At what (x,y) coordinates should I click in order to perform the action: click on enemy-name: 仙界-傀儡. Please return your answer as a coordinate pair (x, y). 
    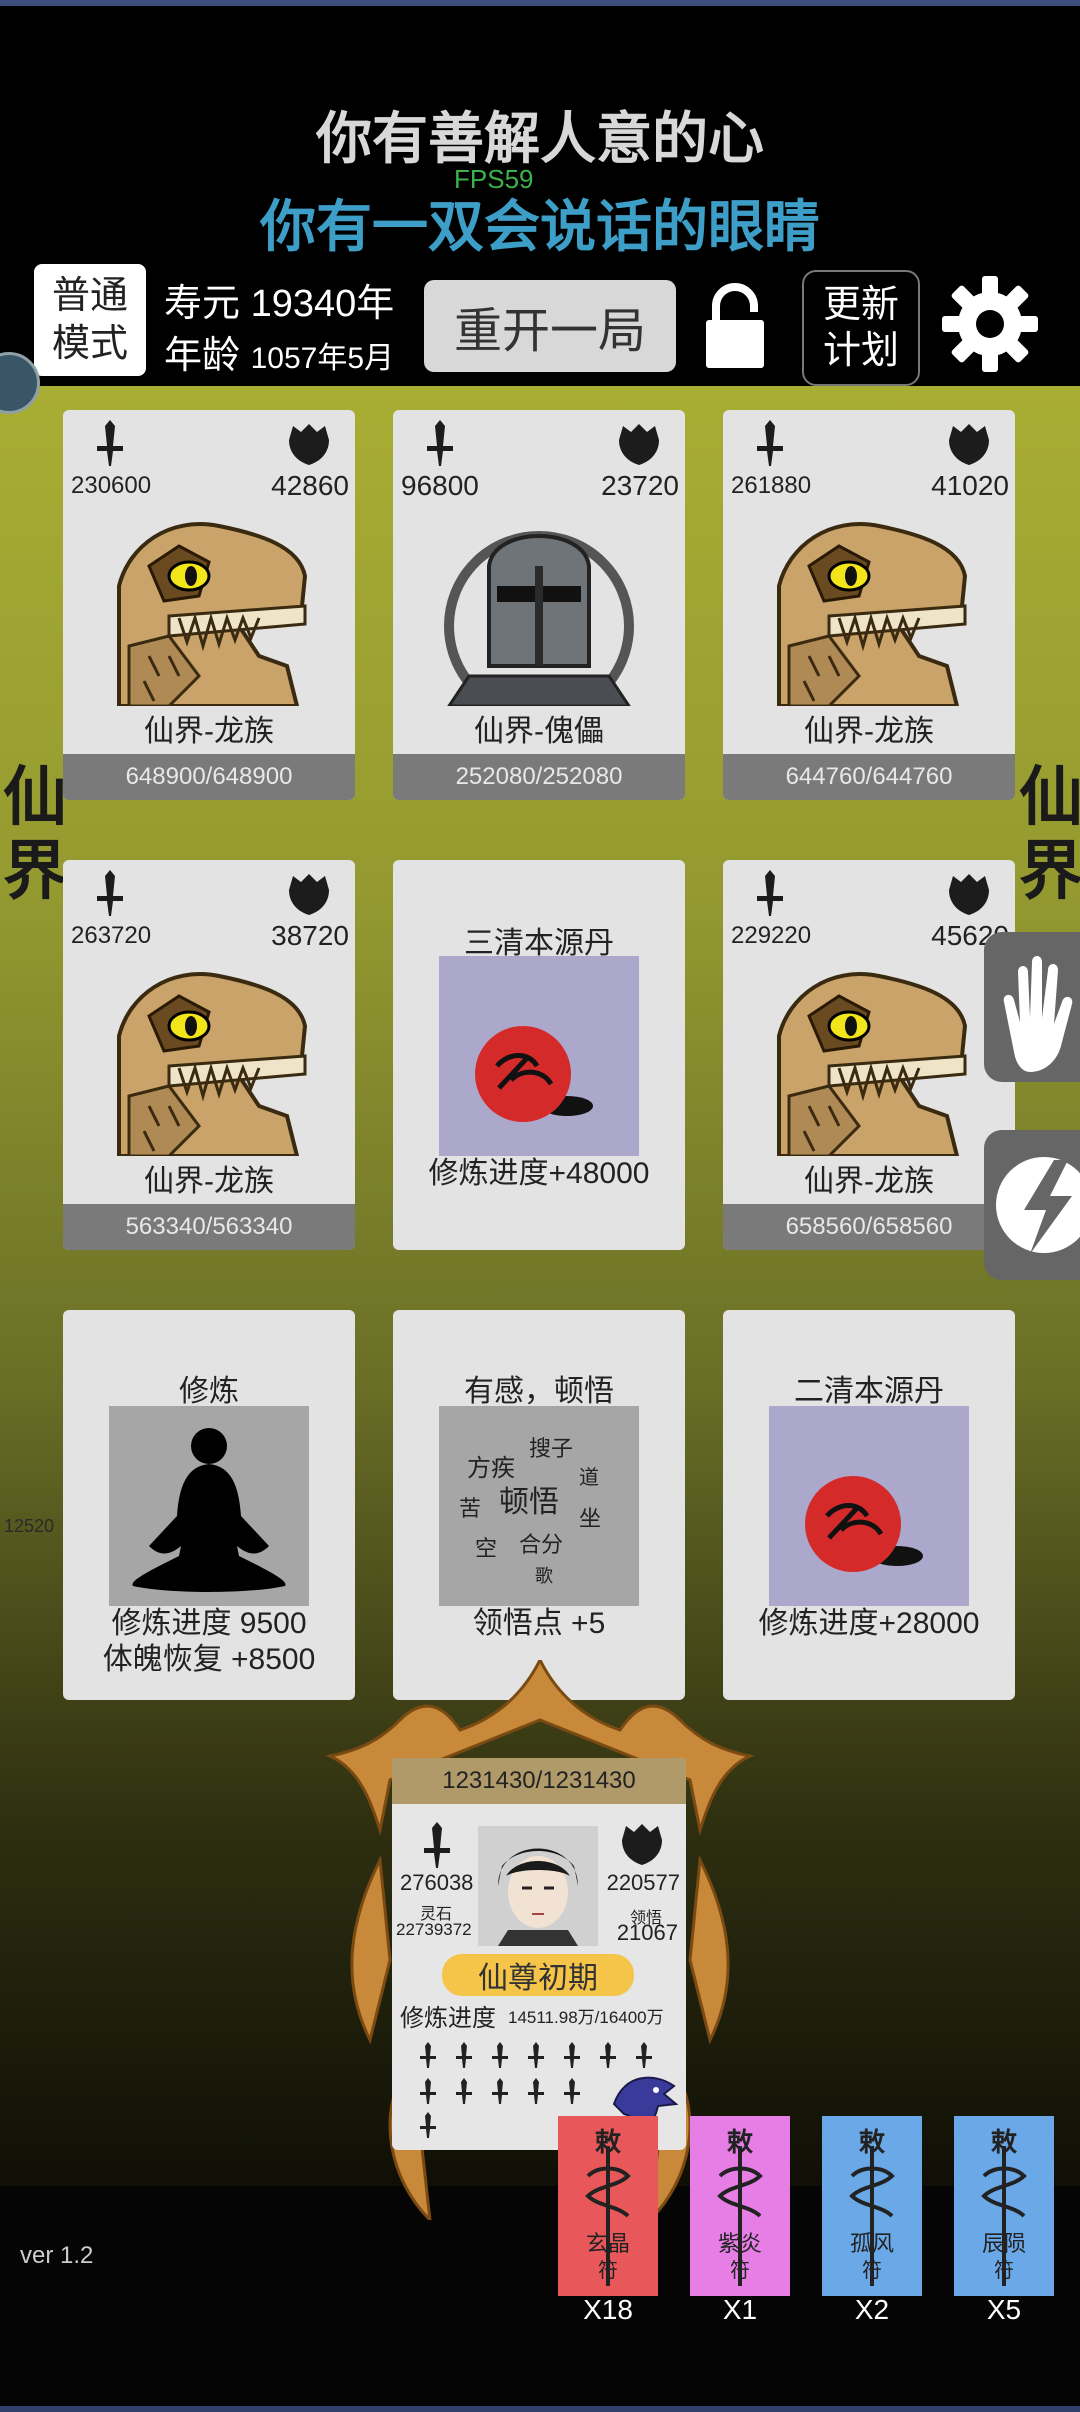
    Looking at the image, I should click on (539, 731).